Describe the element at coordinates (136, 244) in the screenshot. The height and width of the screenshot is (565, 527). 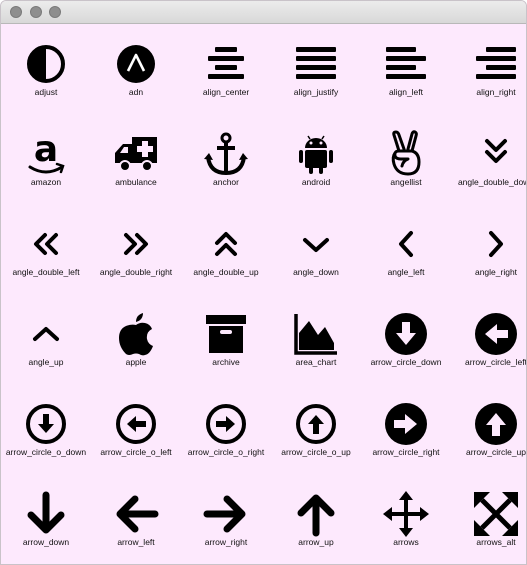
I see `angle-double-right-icon` at that location.